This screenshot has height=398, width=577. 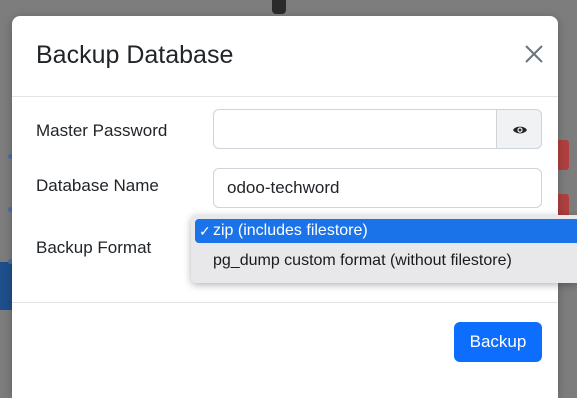 I want to click on backup-format-label: Backup Format, so click(x=94, y=247).